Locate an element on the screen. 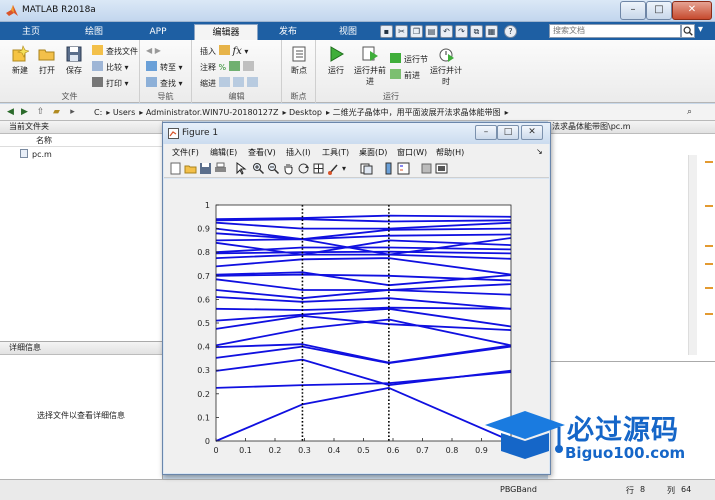 This screenshot has width=715, height=500. path-search-icon: ⌕ is located at coordinates (689, 112).